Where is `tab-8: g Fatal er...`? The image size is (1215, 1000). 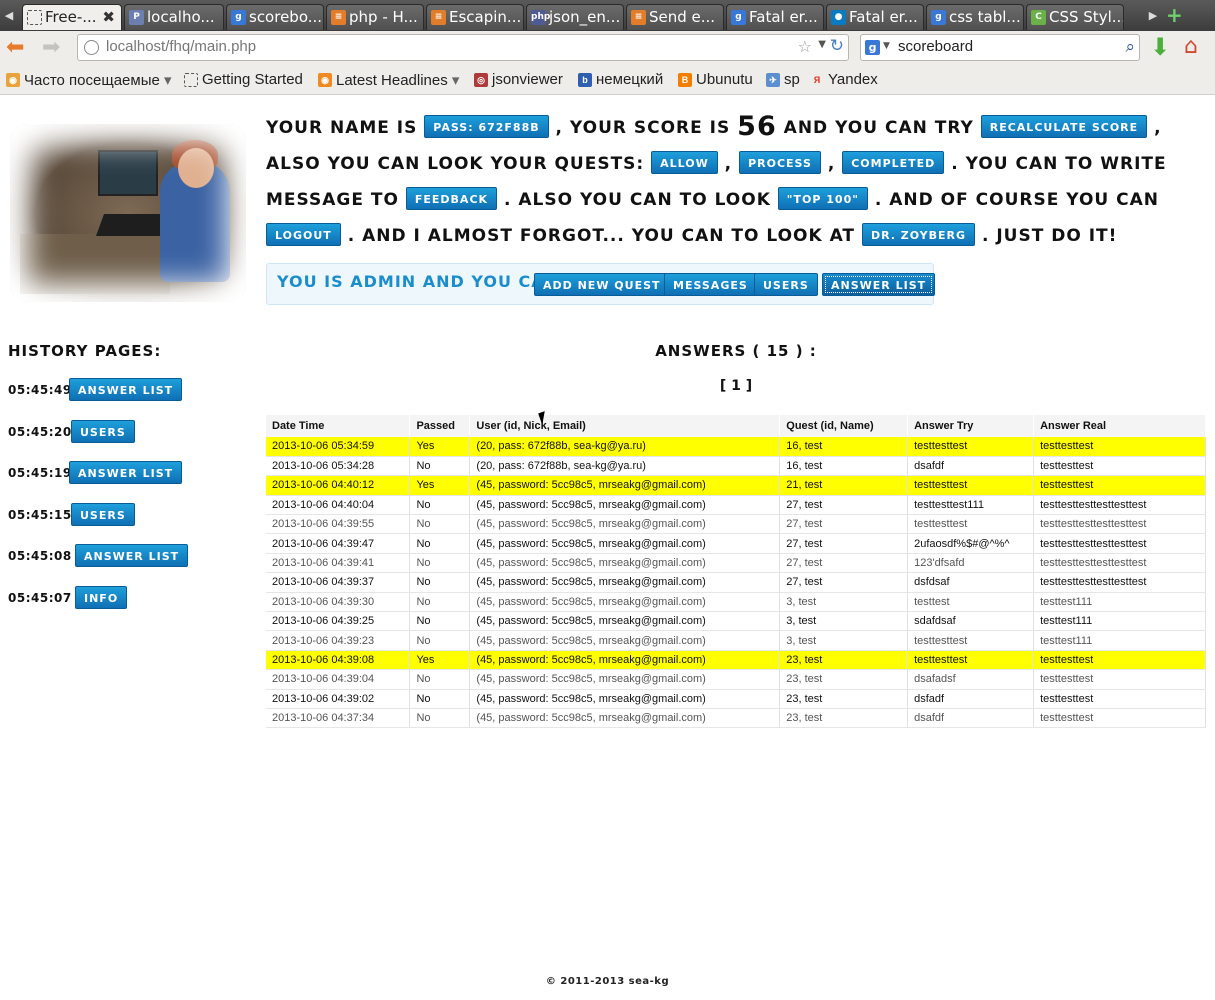
tab-8: g Fatal er... is located at coordinates (775, 17).